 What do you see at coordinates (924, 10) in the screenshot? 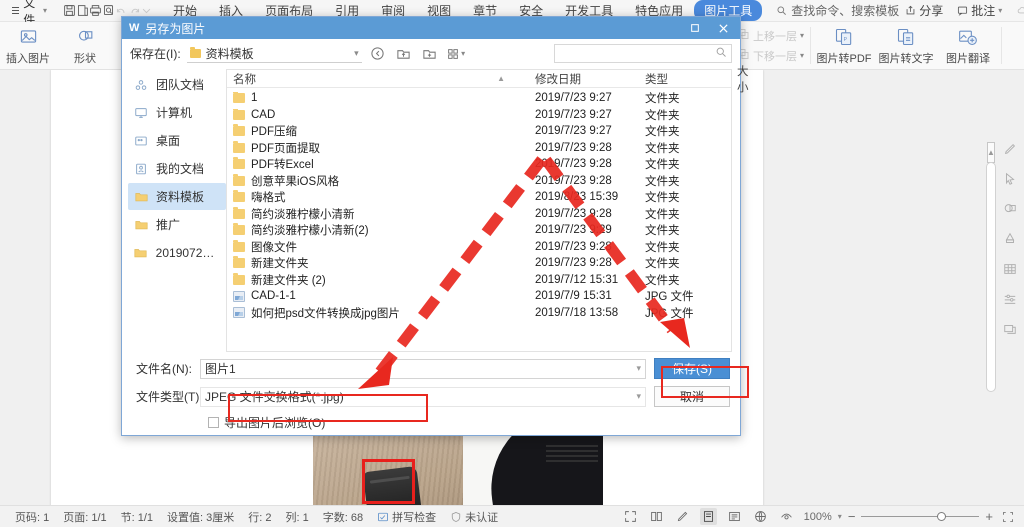
I see `share-button: 分享` at bounding box center [924, 10].